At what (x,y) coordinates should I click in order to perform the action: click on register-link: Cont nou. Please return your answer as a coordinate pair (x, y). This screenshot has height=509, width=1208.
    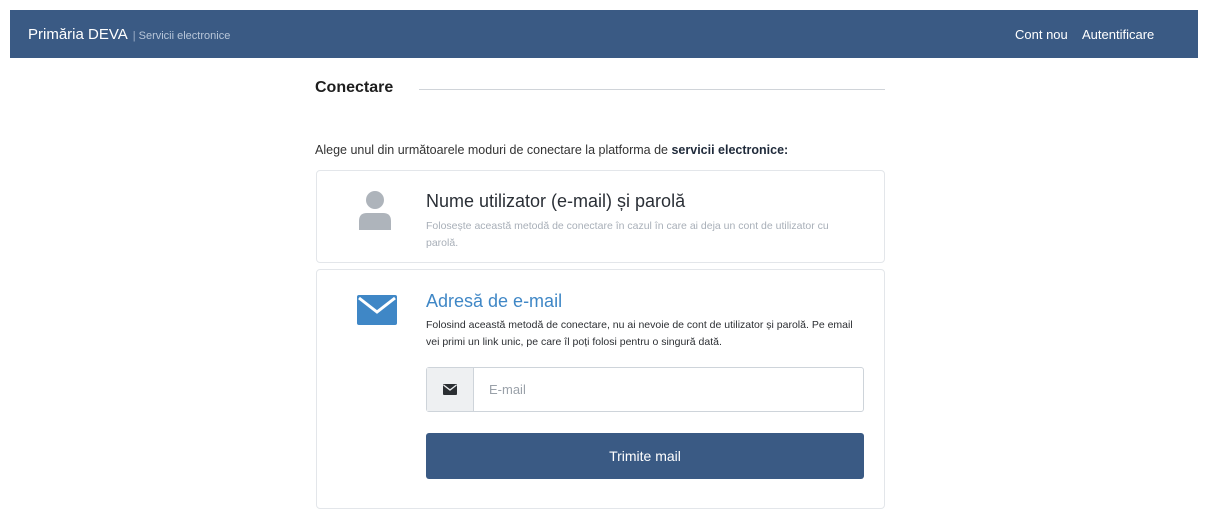
    Looking at the image, I should click on (1041, 34).